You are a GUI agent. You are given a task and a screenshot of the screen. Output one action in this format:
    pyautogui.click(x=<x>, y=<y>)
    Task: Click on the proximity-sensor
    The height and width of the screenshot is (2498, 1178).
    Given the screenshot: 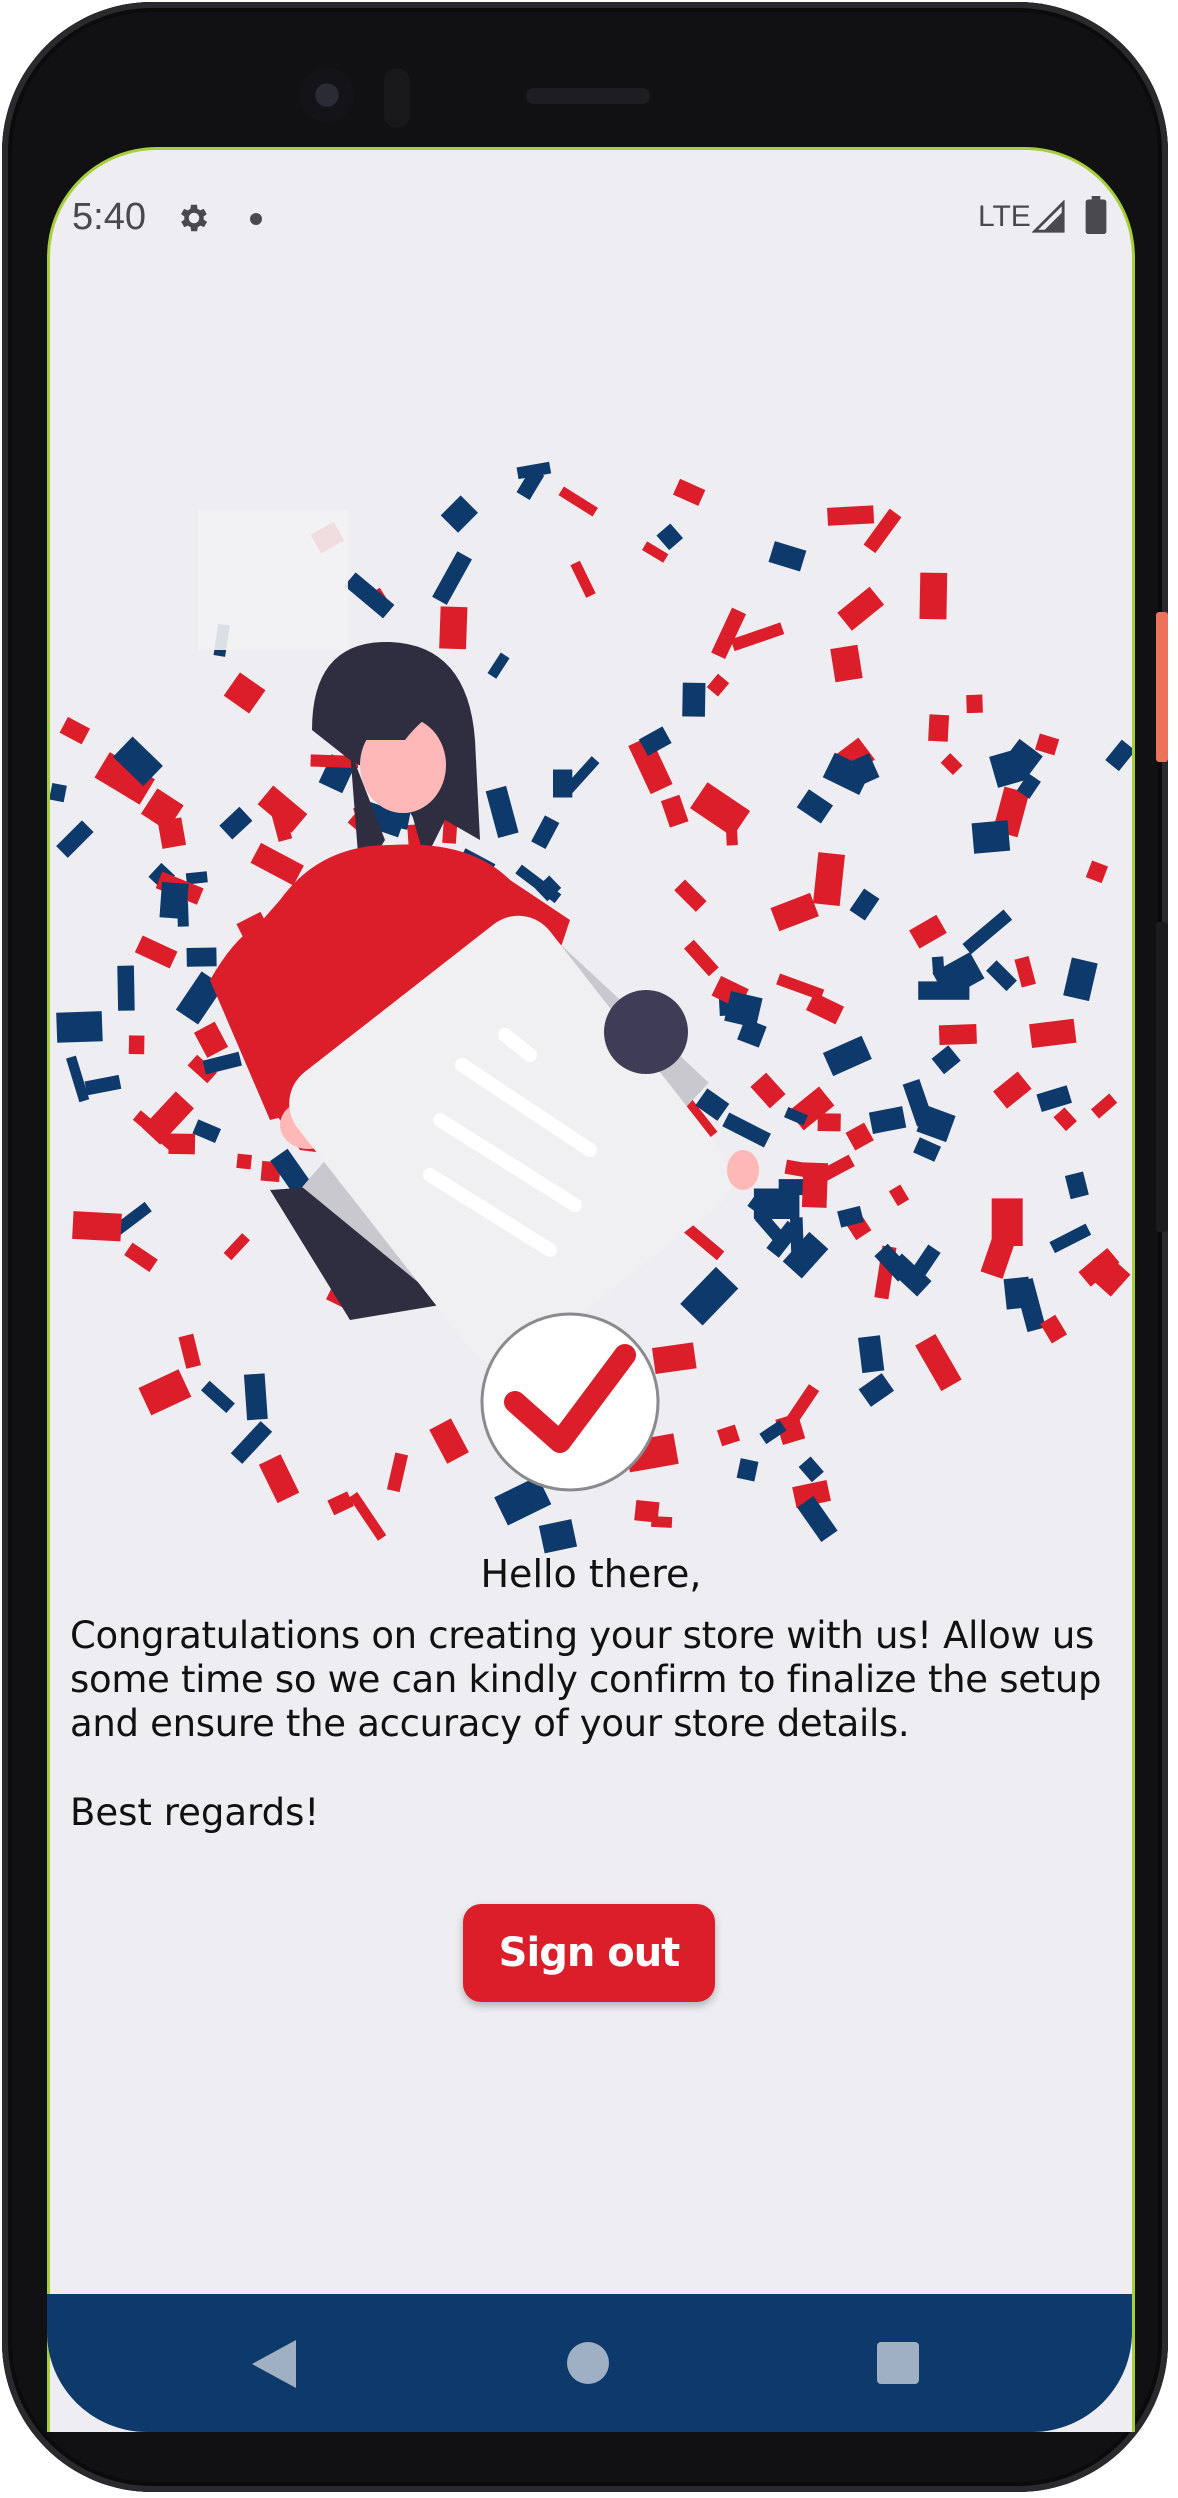 What is the action you would take?
    pyautogui.click(x=397, y=98)
    